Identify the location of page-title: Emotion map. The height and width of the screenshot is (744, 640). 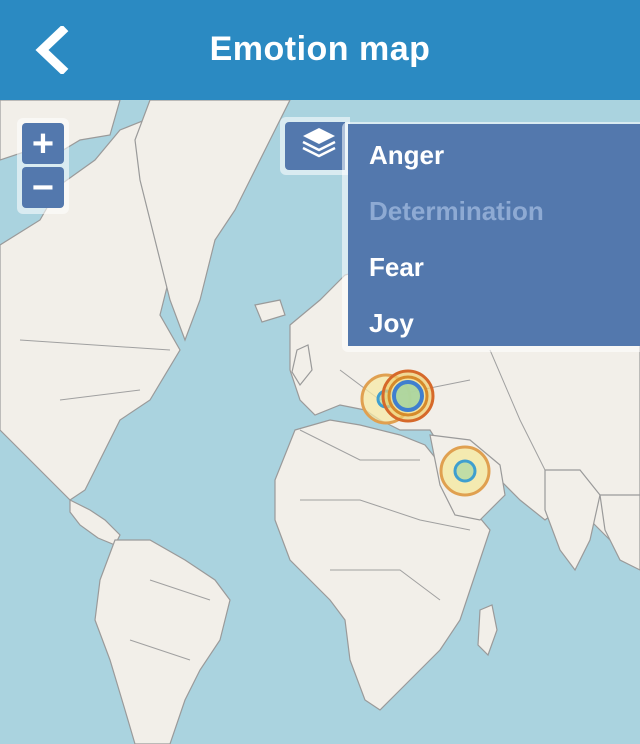
(320, 49).